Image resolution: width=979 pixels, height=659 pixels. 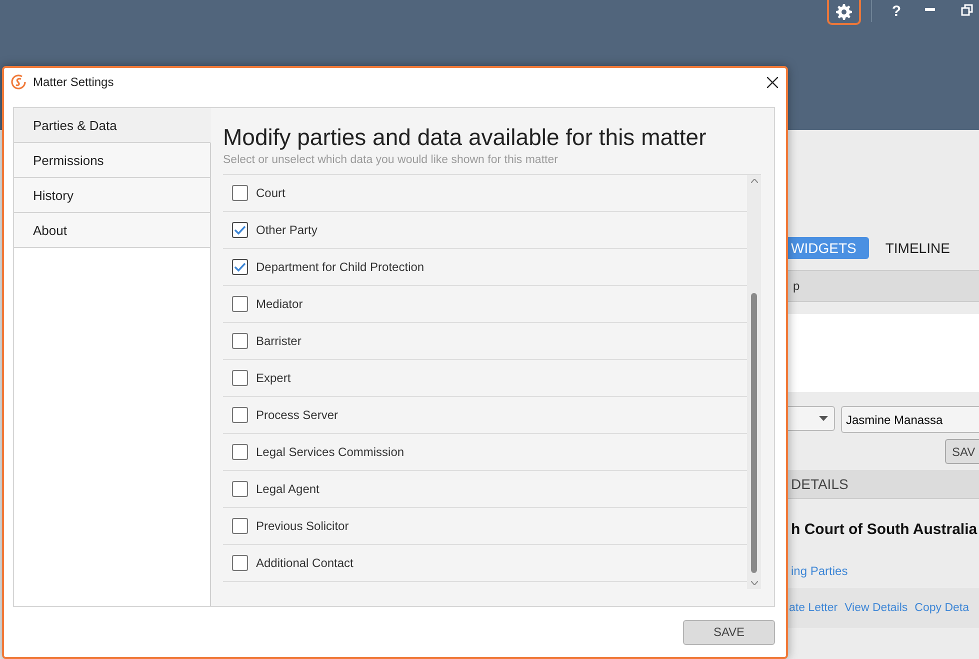 I want to click on scrollbar, so click(x=754, y=382).